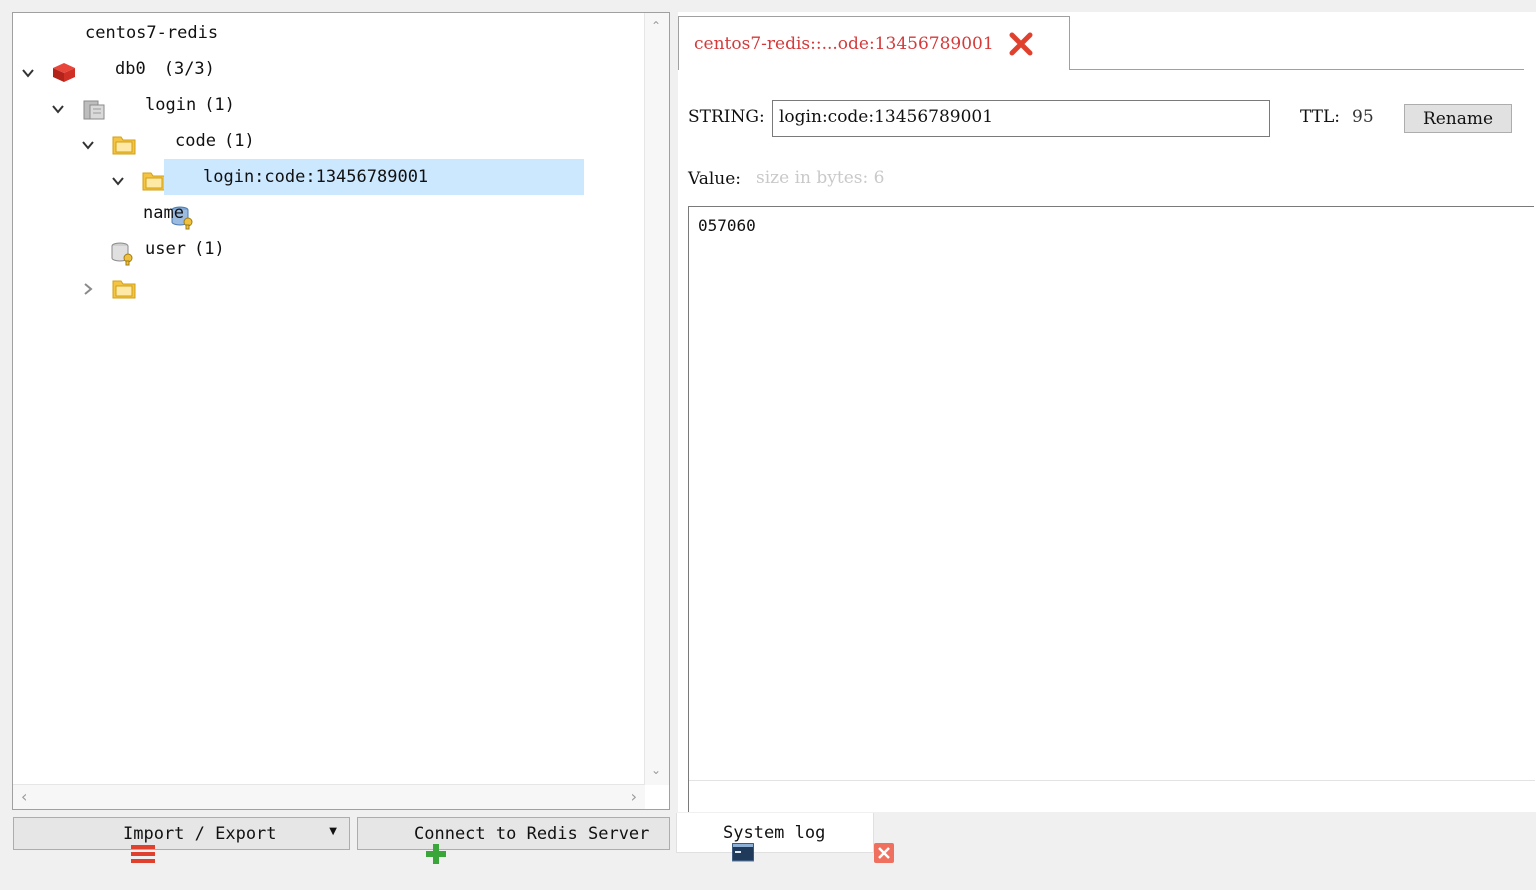  Describe the element at coordinates (171, 105) in the screenshot. I see `folder-label: login` at that location.